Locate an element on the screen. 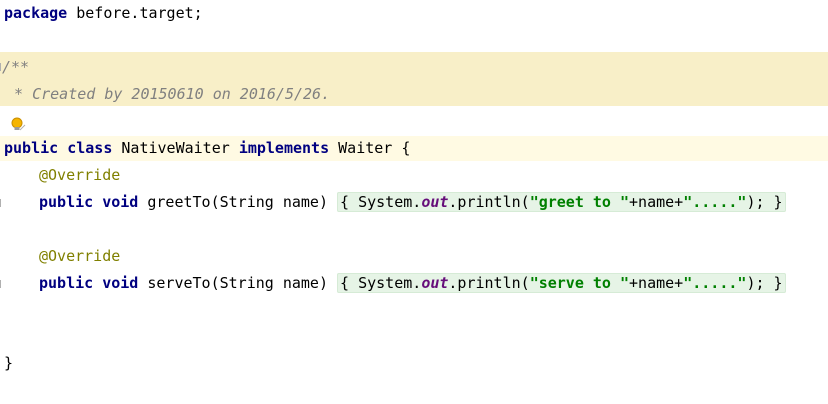 Image resolution: width=828 pixels, height=404 pixels. class-name: NativeWaiter is located at coordinates (175, 148).